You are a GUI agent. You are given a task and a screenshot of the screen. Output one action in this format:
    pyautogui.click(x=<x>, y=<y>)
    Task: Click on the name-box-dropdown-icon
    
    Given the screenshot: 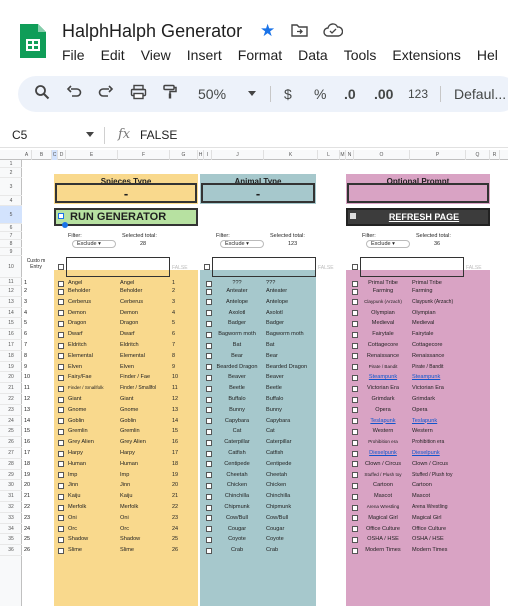 What is the action you would take?
    pyautogui.click(x=90, y=134)
    